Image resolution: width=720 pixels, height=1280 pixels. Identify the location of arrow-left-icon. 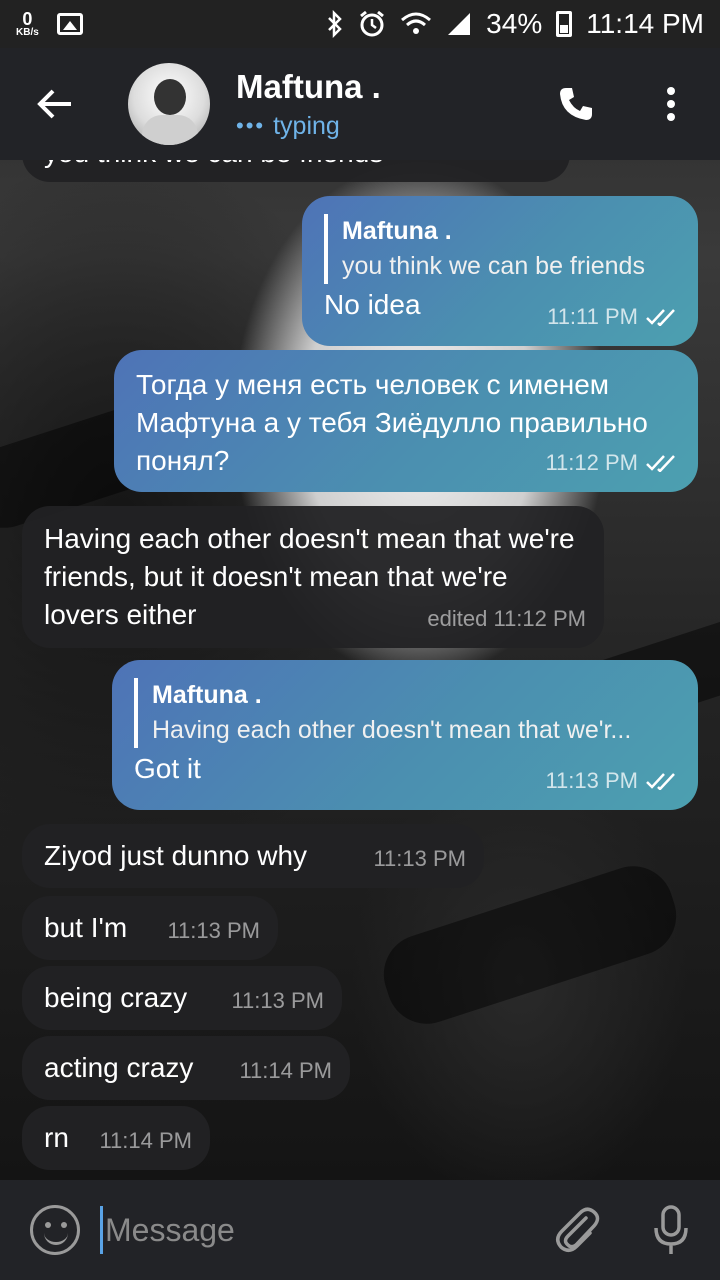
(54, 104).